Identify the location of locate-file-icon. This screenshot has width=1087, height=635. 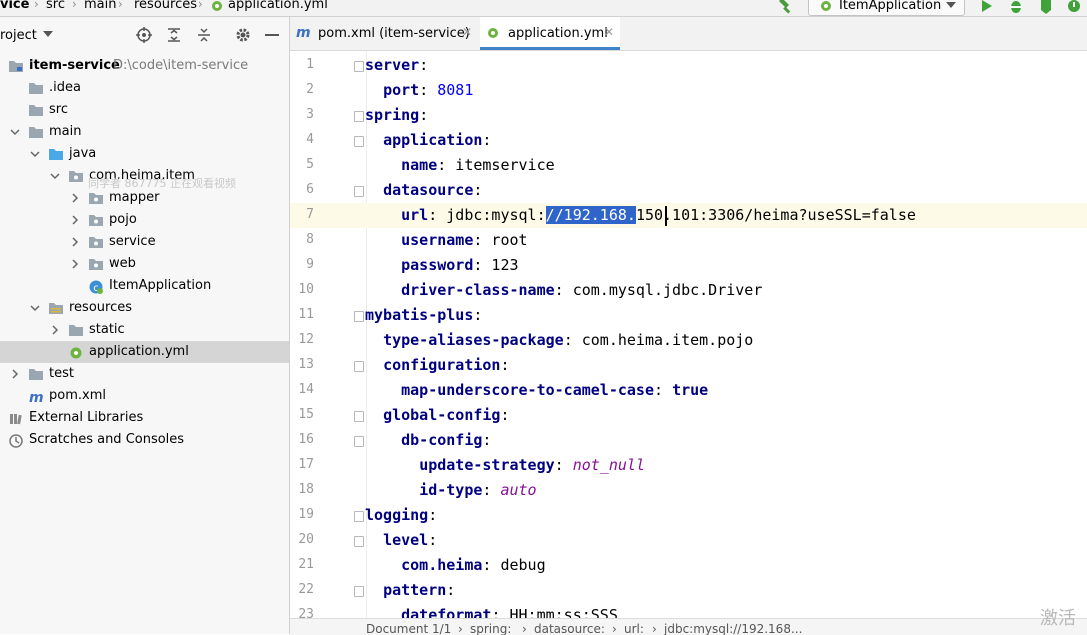
(144, 37).